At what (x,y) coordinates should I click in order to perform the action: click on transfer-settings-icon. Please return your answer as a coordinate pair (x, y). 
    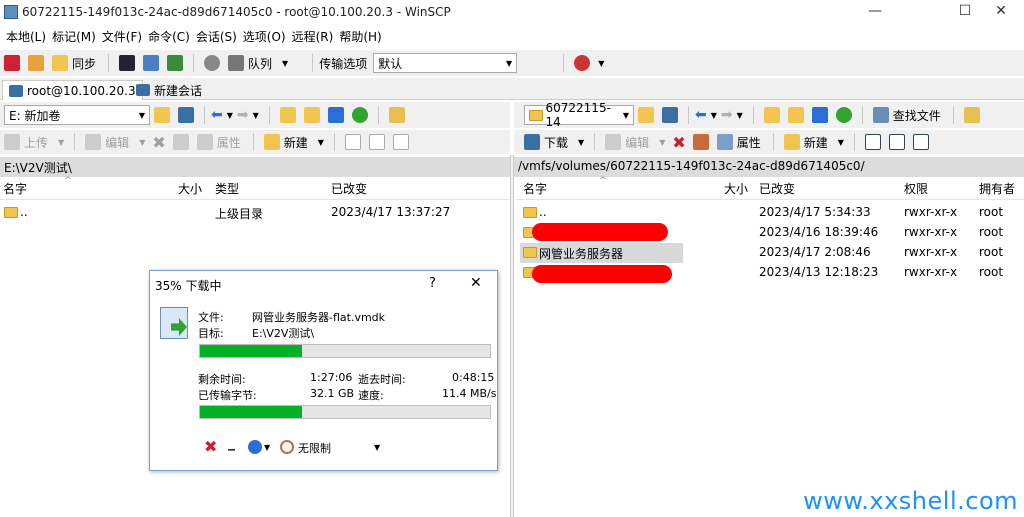
    Looking at the image, I should click on (582, 63).